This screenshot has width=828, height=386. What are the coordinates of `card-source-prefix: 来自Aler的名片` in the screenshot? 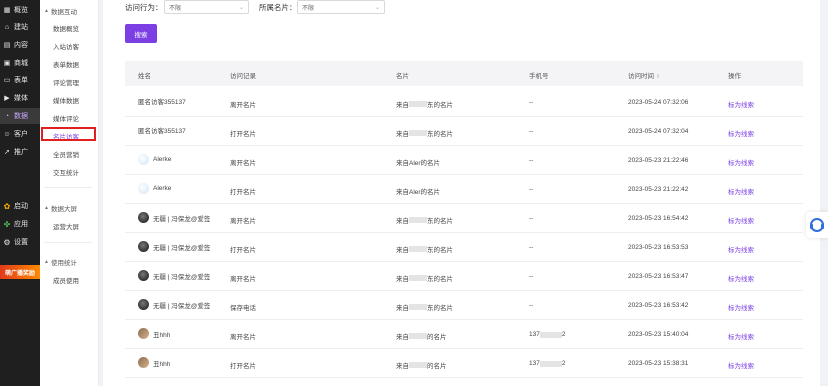 It's located at (418, 192).